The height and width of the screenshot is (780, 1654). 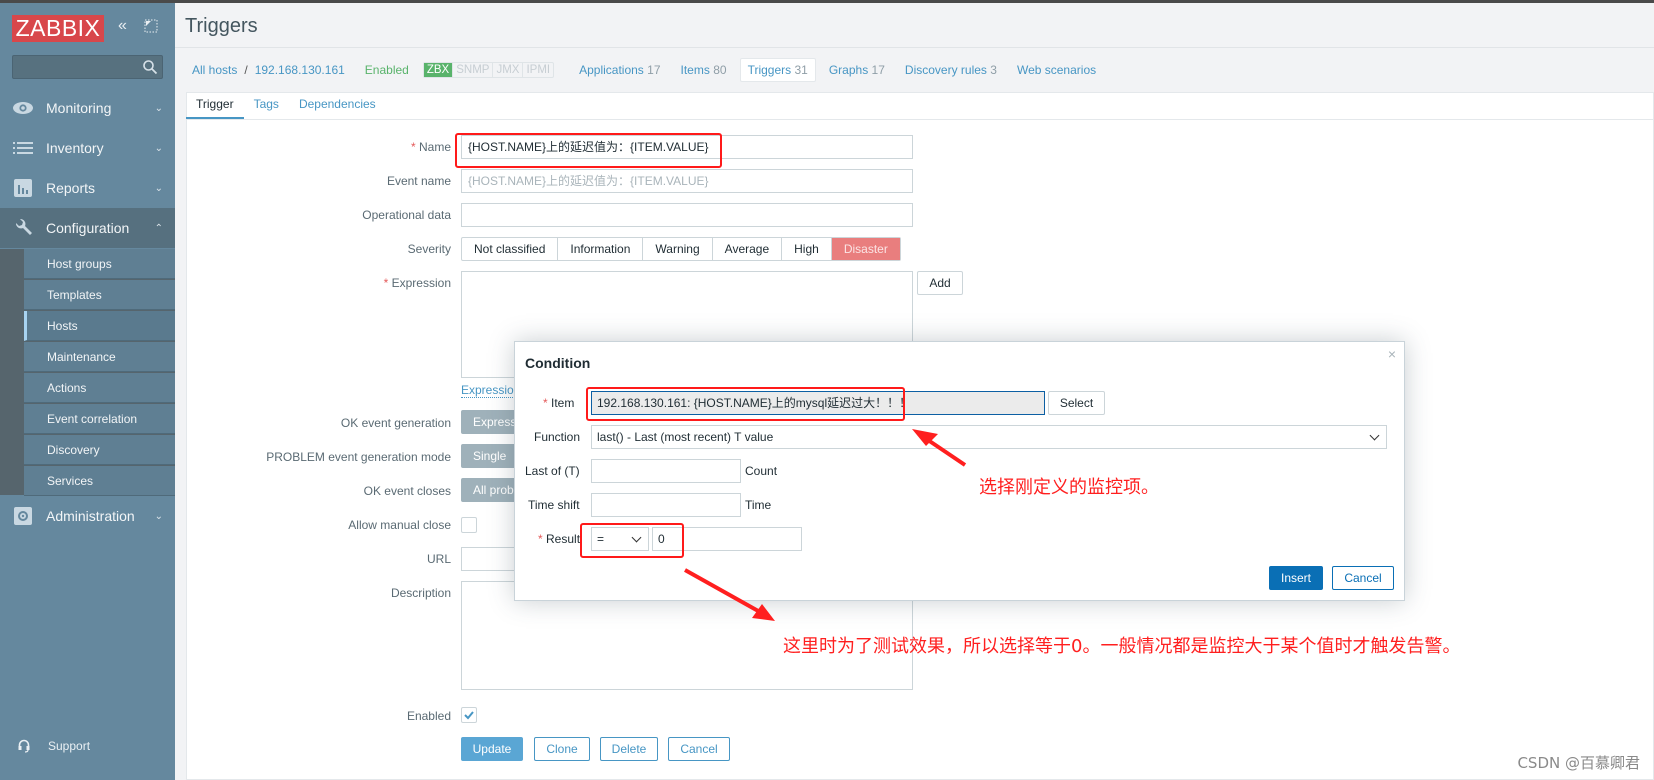 I want to click on result-label: Result, so click(x=559, y=539).